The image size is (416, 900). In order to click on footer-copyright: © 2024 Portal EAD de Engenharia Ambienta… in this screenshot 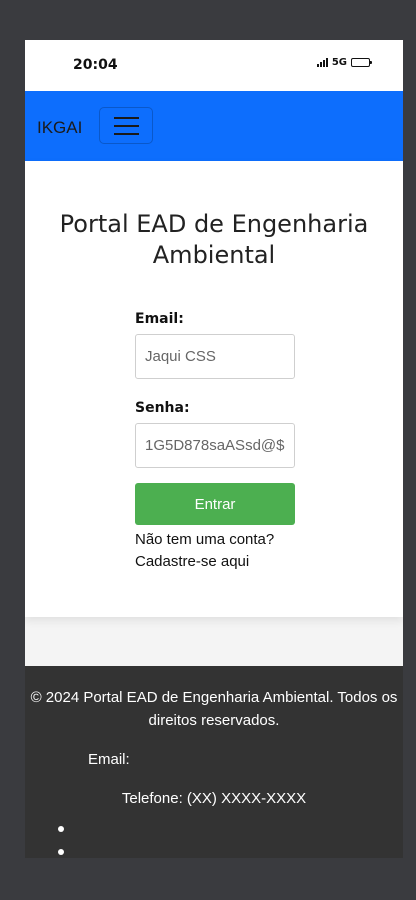, I will do `click(214, 709)`.